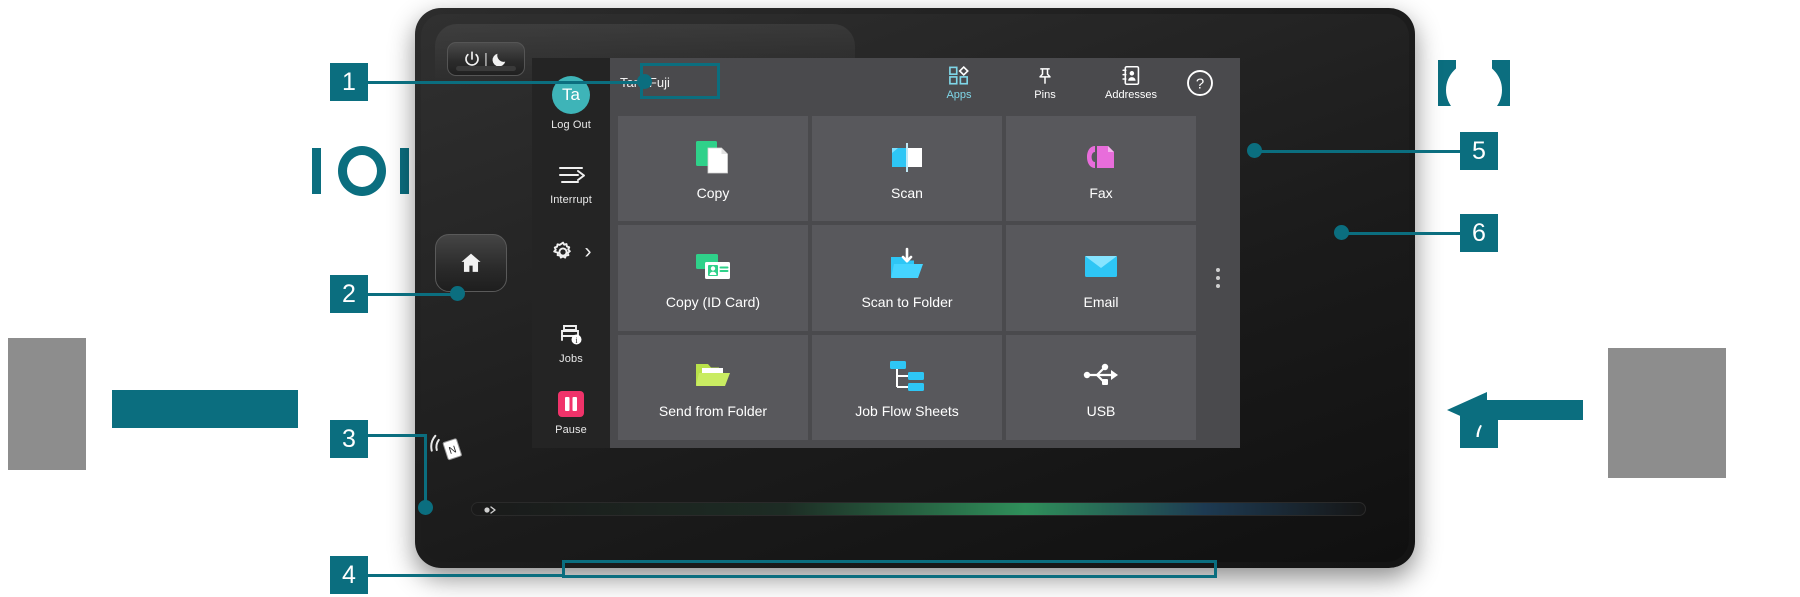 This screenshot has width=1800, height=597. I want to click on callout-2-dot, so click(457, 293).